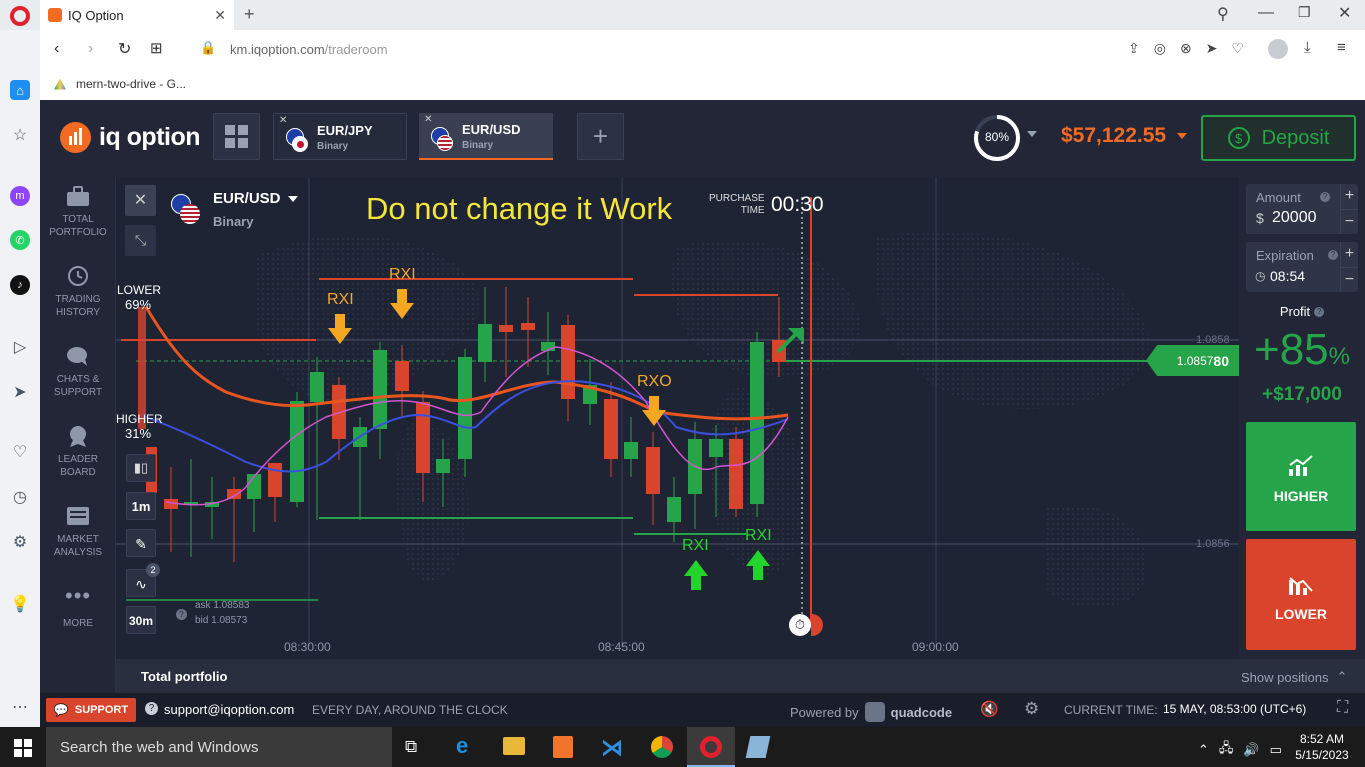 This screenshot has width=1365, height=767. Describe the element at coordinates (1302, 267) in the screenshot. I see `expiration-field: Expiration ? ◷ 08:54 + −` at that location.